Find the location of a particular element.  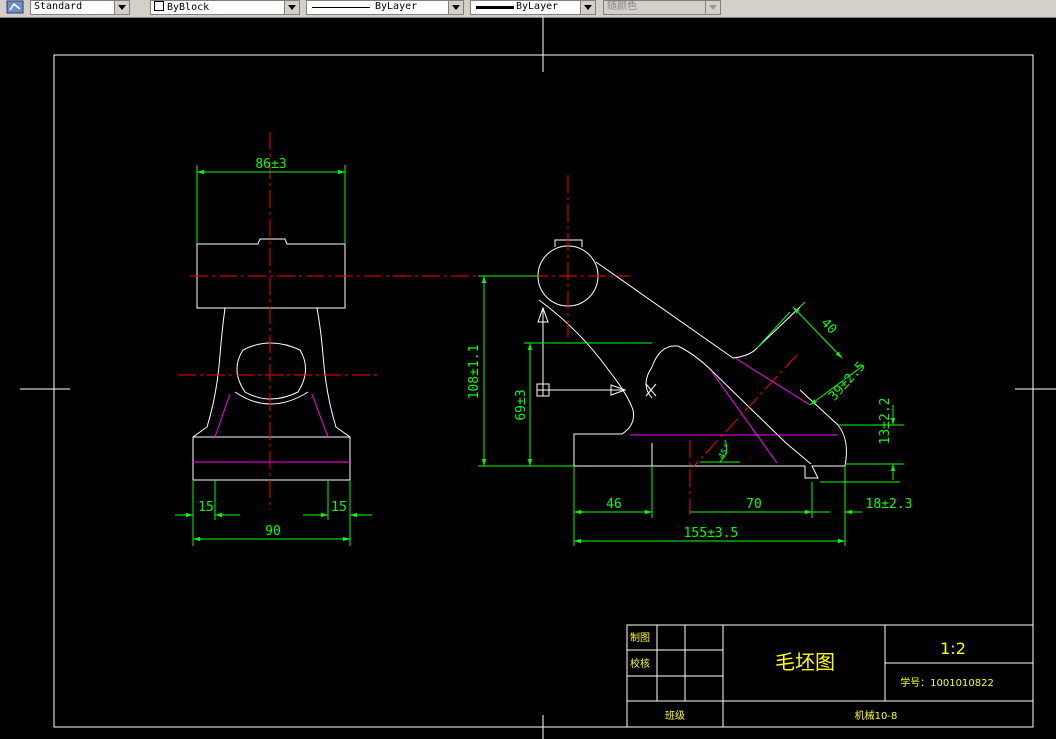

linetype-preview is located at coordinates (341, 7).